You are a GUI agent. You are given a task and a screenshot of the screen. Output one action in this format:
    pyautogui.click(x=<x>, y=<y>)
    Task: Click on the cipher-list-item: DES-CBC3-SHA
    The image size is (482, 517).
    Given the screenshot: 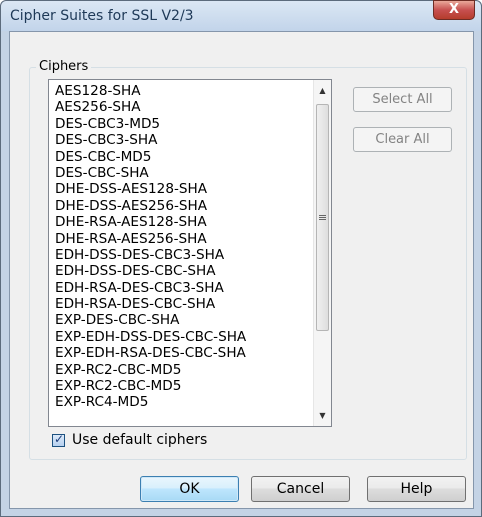 What is the action you would take?
    pyautogui.click(x=150, y=140)
    